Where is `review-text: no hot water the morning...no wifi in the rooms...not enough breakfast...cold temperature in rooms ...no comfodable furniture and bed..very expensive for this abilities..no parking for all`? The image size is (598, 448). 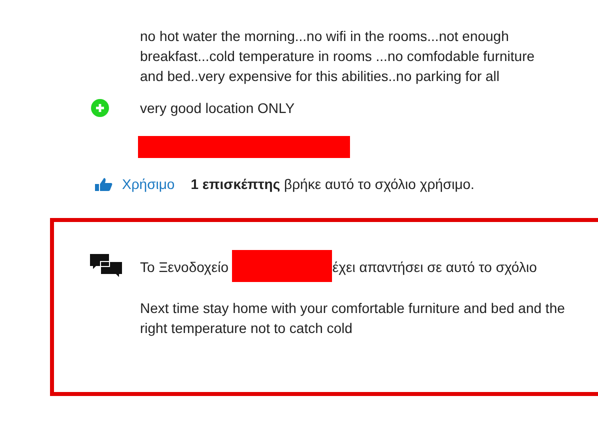
review-text: no hot water the morning...no wifi in the rooms...not enough breakfast...cold temperature in rooms ...no comfodable furniture and bed..very expensive for this abilities..no parking for all is located at coordinates (338, 56).